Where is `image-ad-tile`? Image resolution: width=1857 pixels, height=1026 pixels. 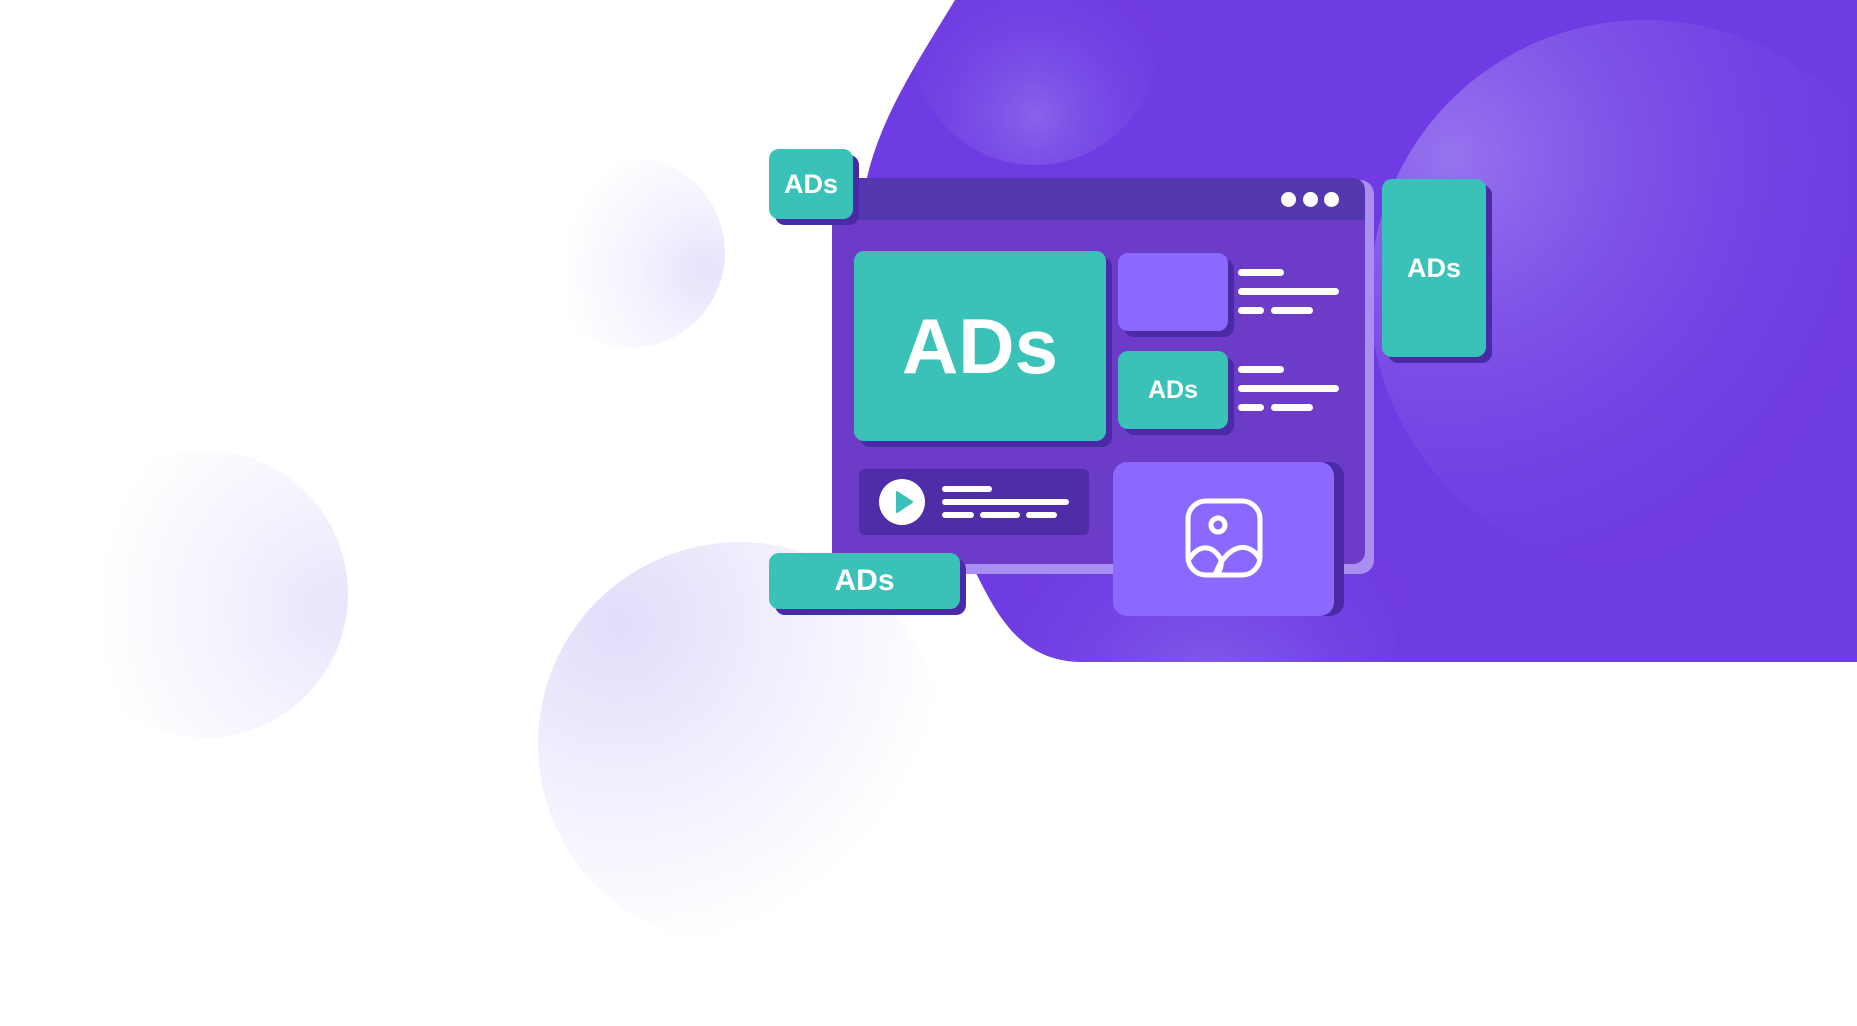
image-ad-tile is located at coordinates (1223, 539).